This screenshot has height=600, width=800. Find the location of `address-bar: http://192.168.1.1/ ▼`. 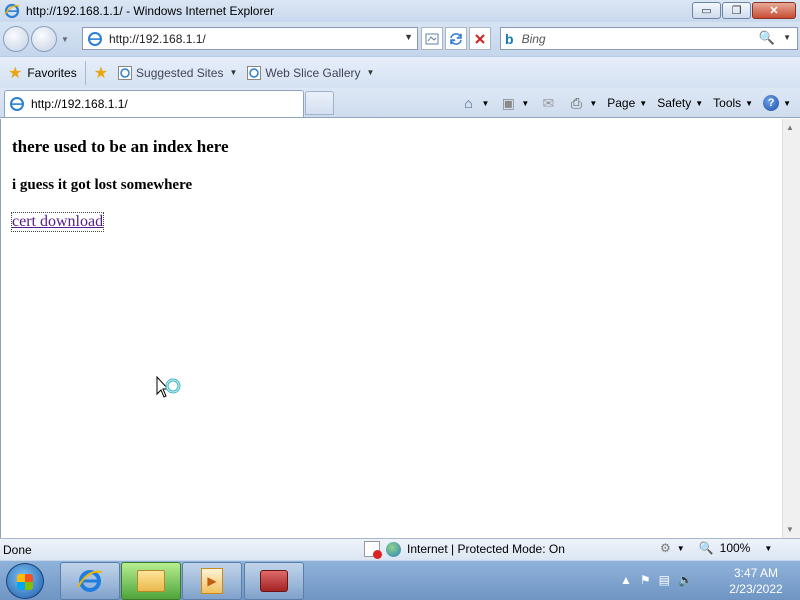

address-bar: http://192.168.1.1/ ▼ is located at coordinates (250, 38).